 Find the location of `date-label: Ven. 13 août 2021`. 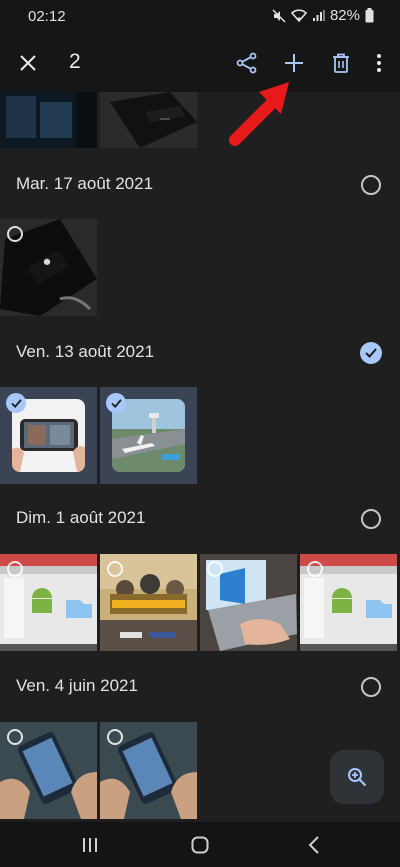

date-label: Ven. 13 août 2021 is located at coordinates (85, 351).